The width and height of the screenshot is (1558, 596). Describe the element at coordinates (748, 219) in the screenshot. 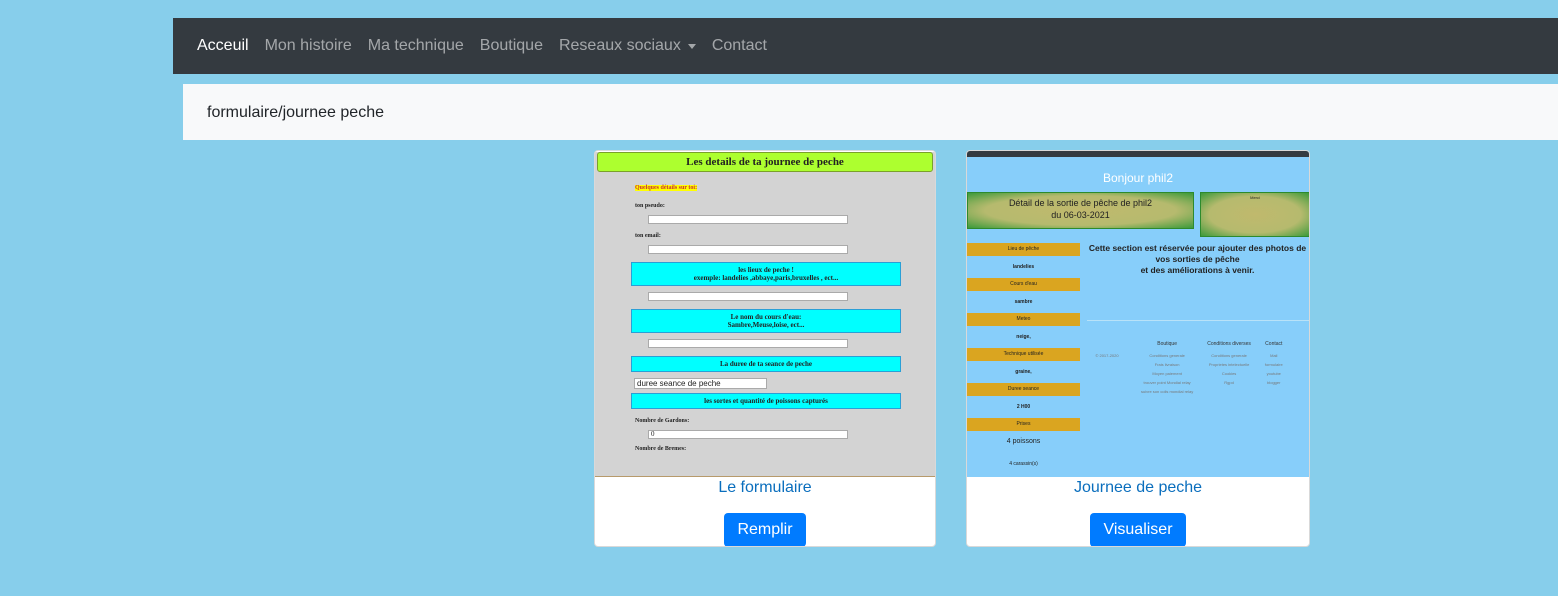

I see `pseudo-field` at that location.